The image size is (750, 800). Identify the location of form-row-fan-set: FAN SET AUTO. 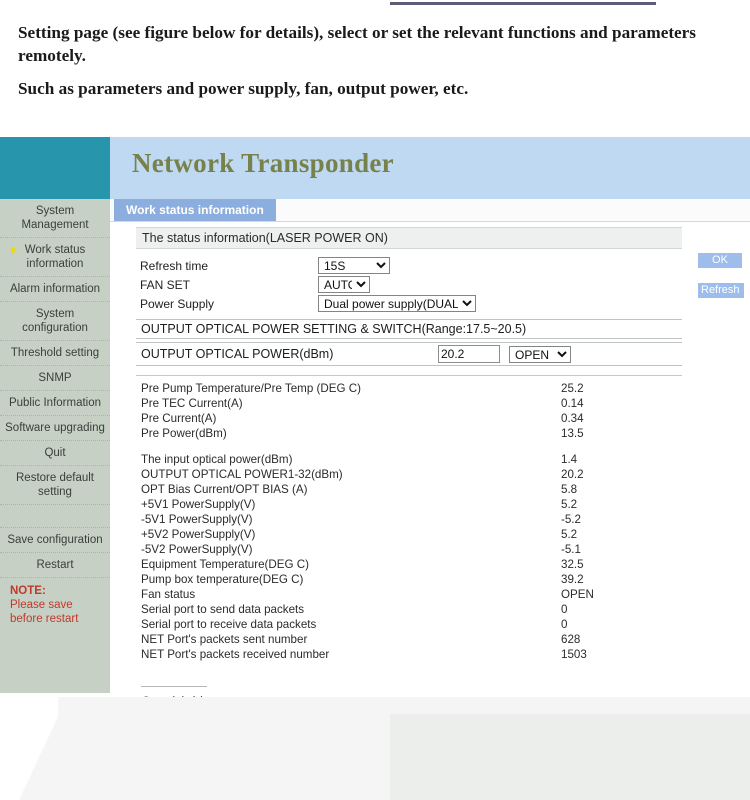
(409, 284).